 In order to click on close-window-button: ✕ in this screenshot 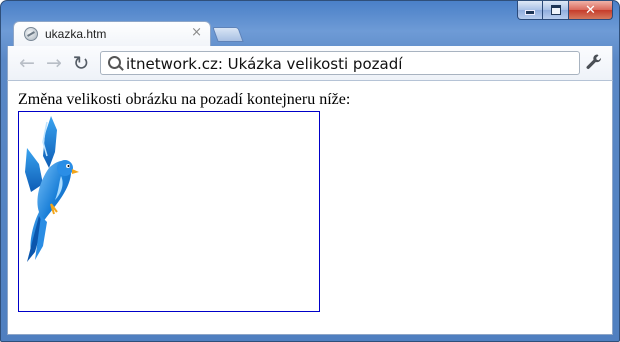, I will do `click(591, 10)`.